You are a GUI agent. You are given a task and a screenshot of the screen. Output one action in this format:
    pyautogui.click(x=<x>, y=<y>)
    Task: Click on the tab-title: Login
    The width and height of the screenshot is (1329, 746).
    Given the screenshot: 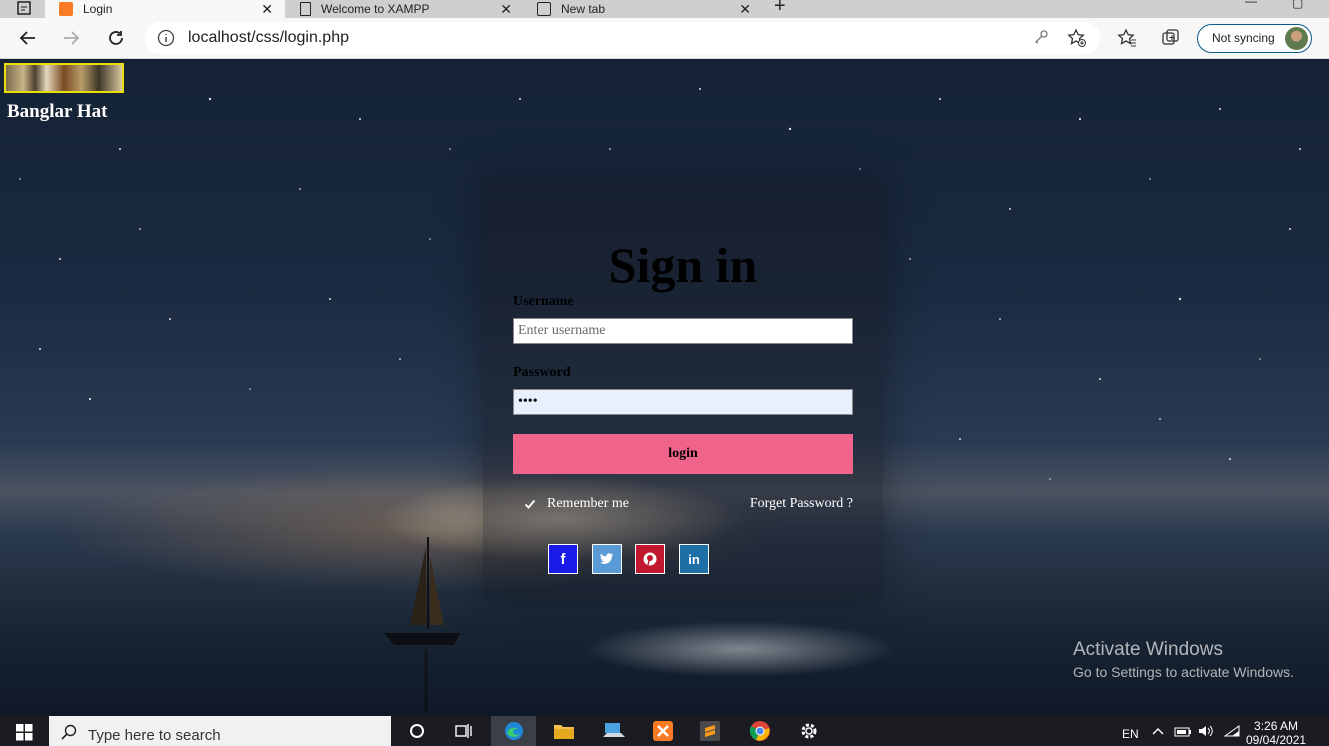 What is the action you would take?
    pyautogui.click(x=98, y=9)
    